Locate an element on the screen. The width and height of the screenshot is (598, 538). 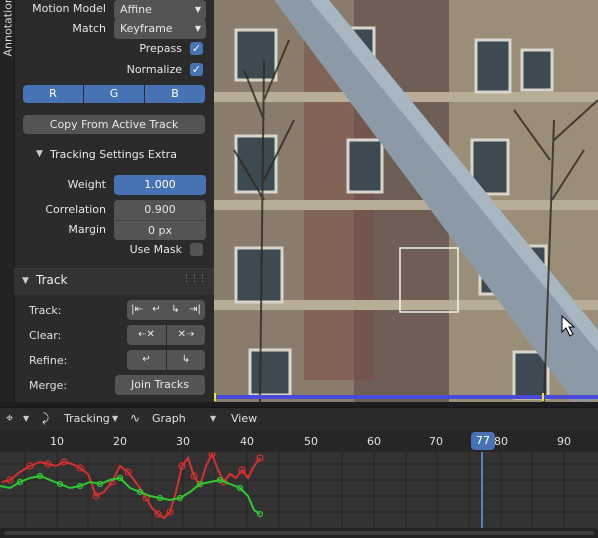
track-panel-header: ▼ Track ⋮⋮⋮ is located at coordinates (114, 281).